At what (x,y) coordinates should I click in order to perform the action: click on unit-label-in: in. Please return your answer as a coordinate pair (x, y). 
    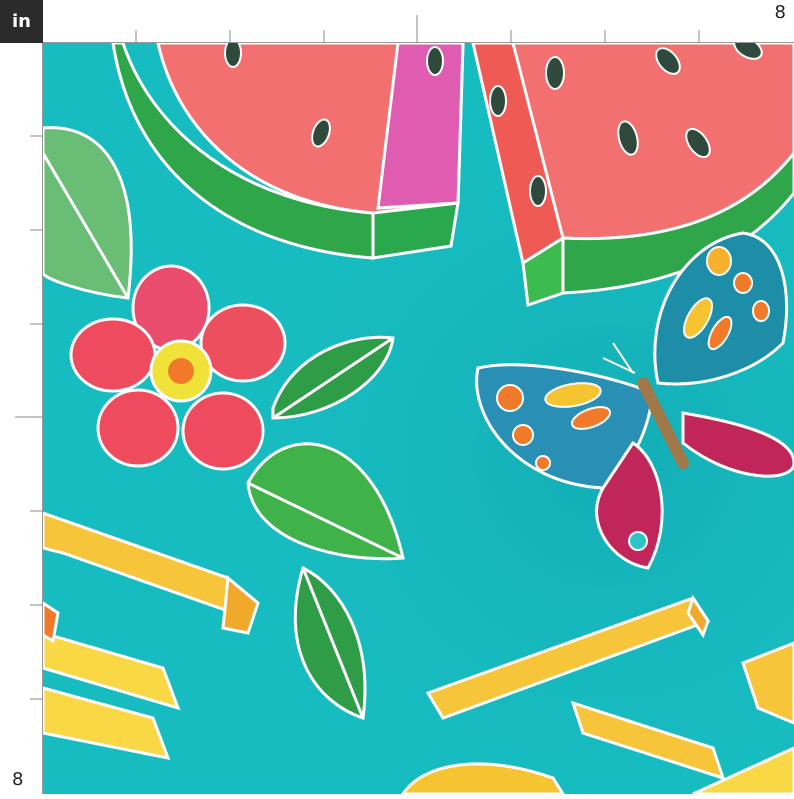
    Looking at the image, I should click on (21, 21).